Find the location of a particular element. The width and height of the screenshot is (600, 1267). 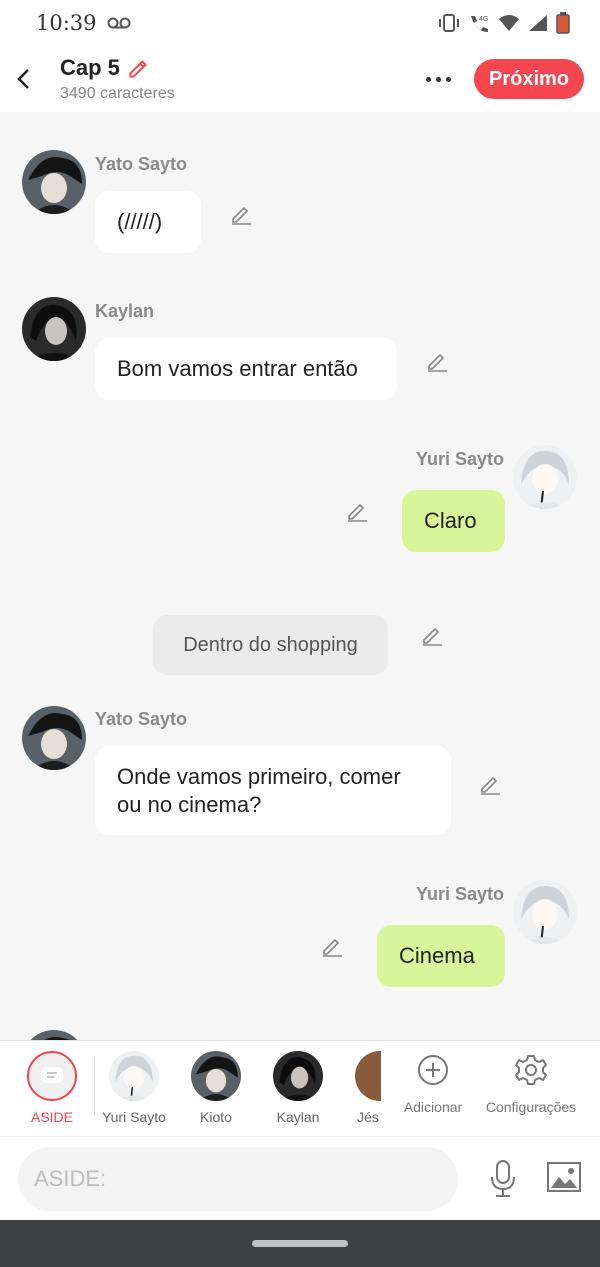

gear-icon is located at coordinates (531, 1070).